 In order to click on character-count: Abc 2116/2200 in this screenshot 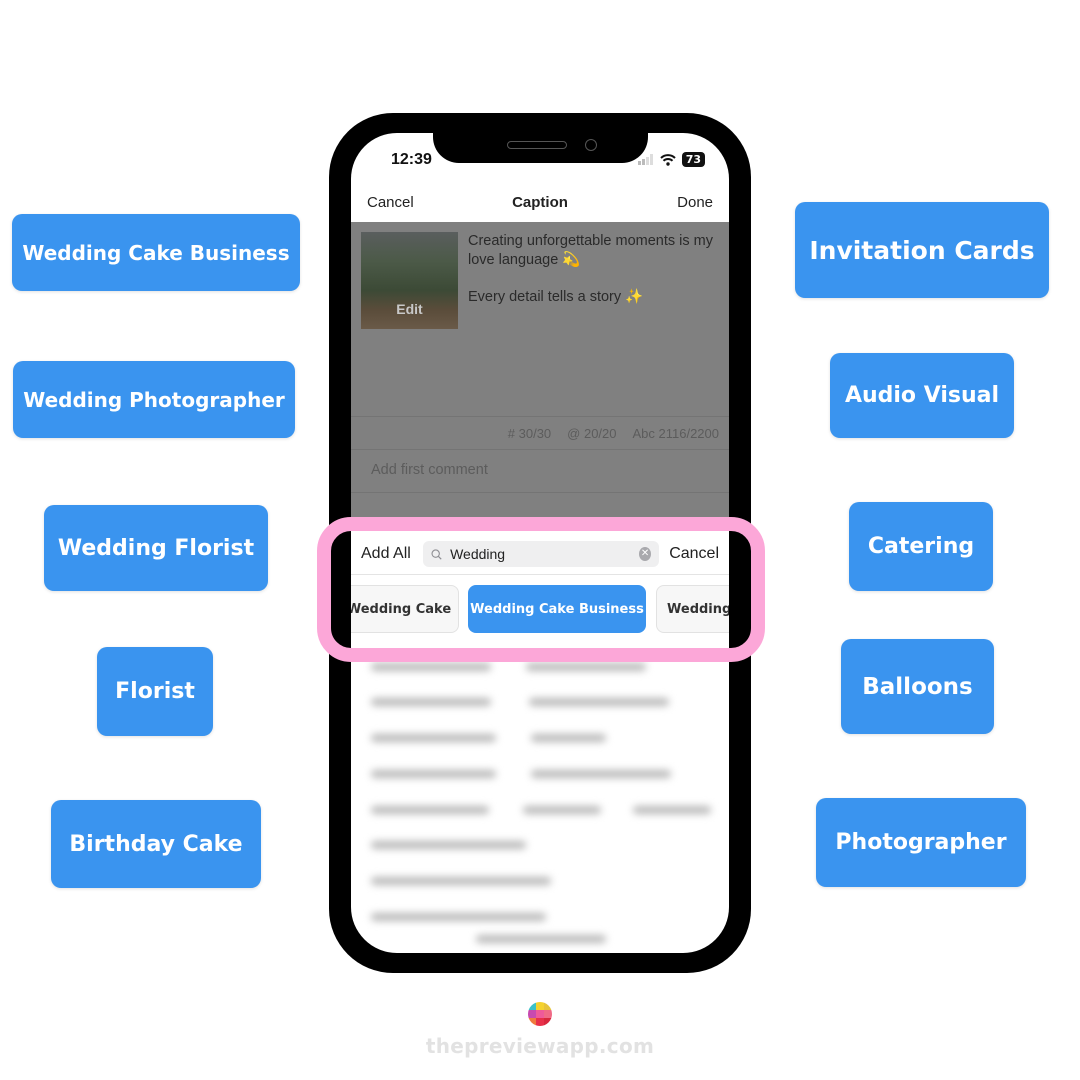, I will do `click(676, 433)`.